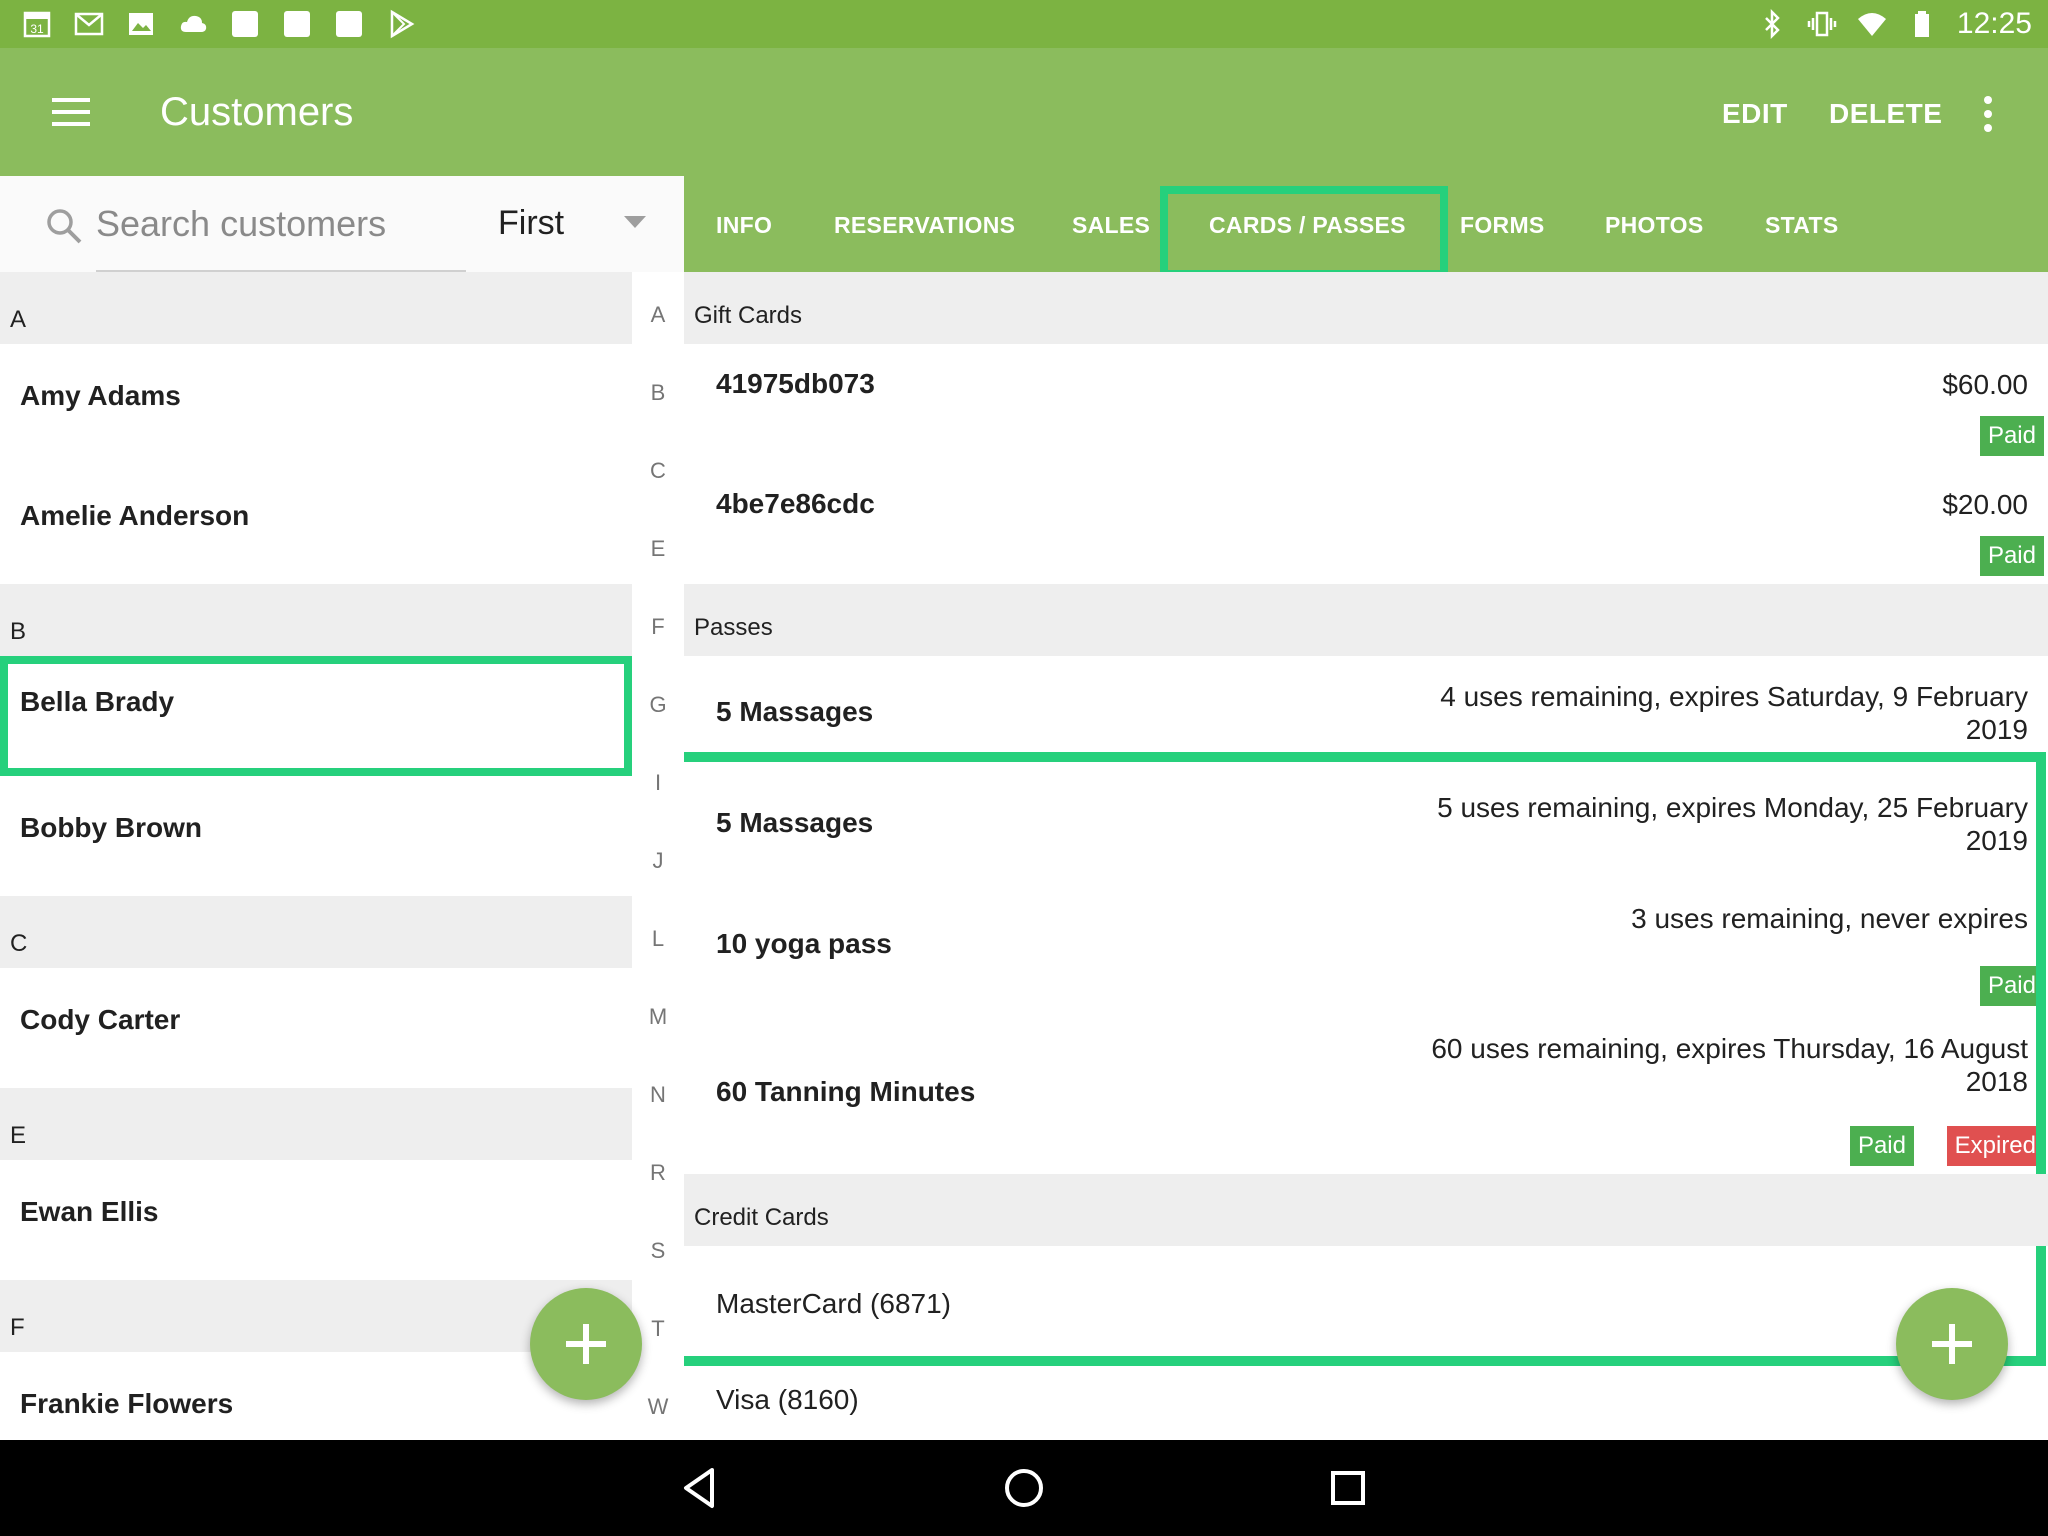 Image resolution: width=2048 pixels, height=1536 pixels. Describe the element at coordinates (1988, 114) in the screenshot. I see `more-vert-icon` at that location.